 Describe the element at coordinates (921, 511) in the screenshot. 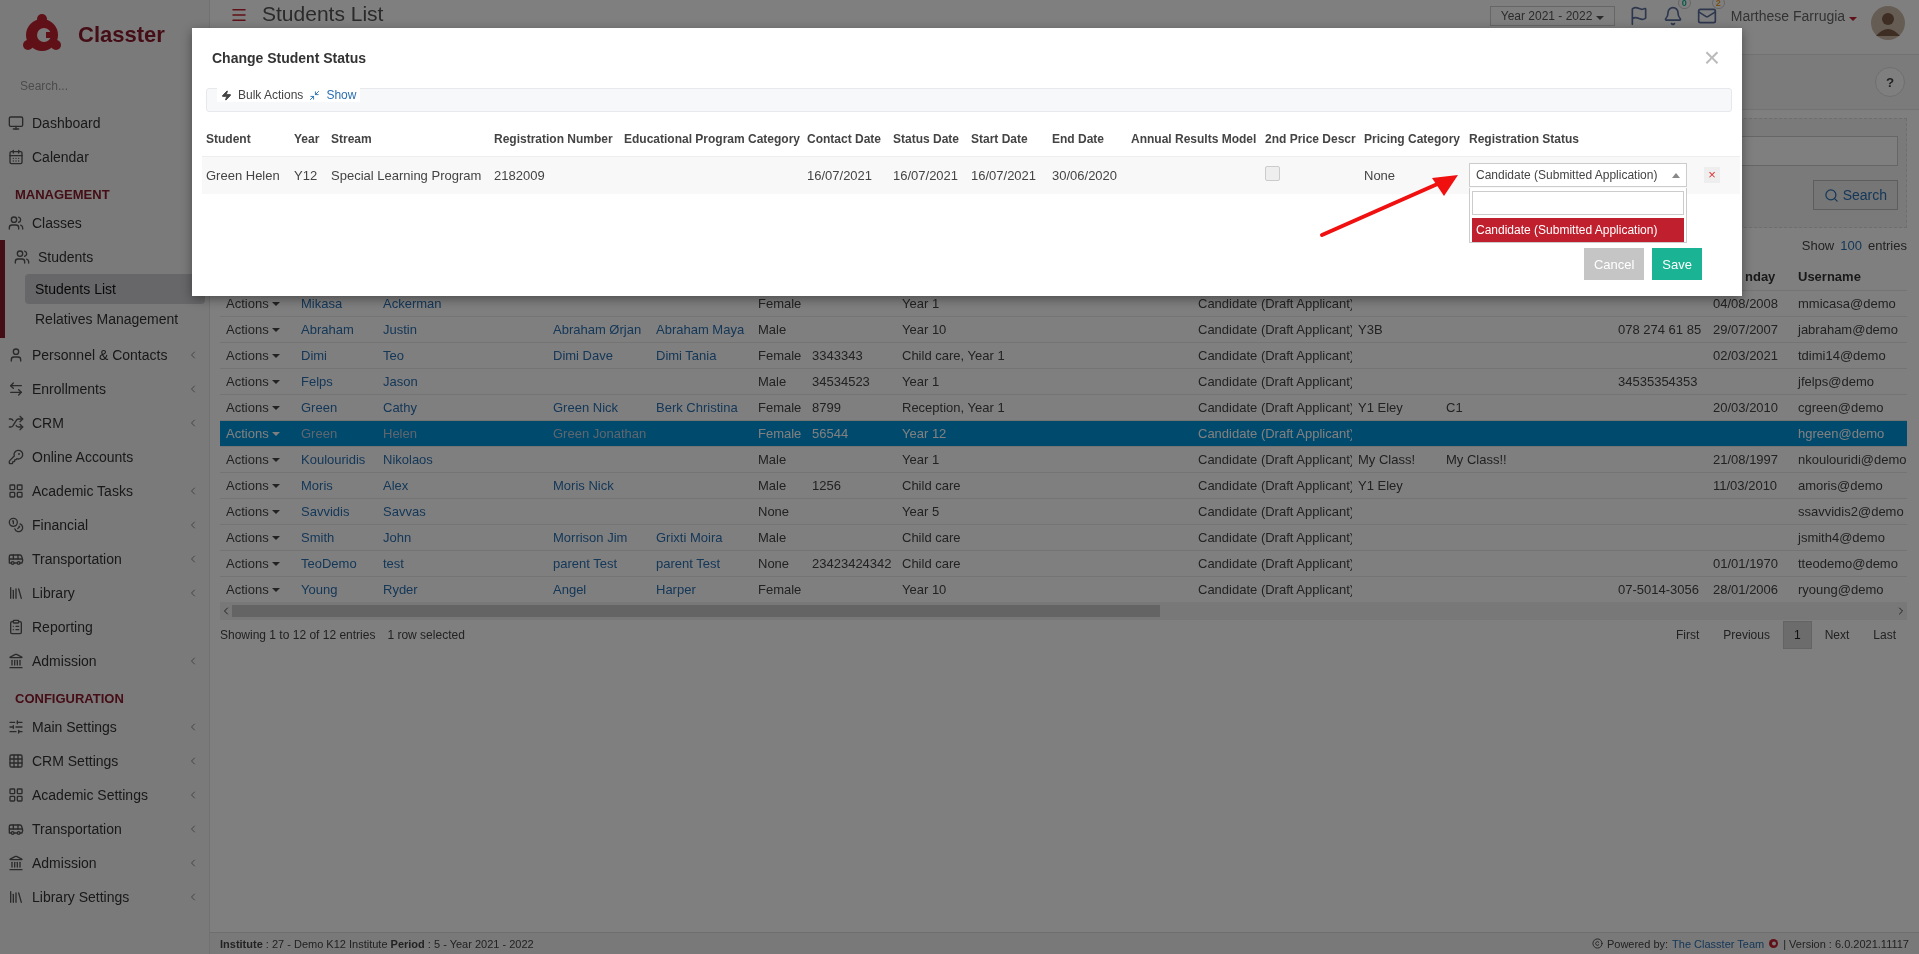

I see `table-cell: Year 5` at that location.